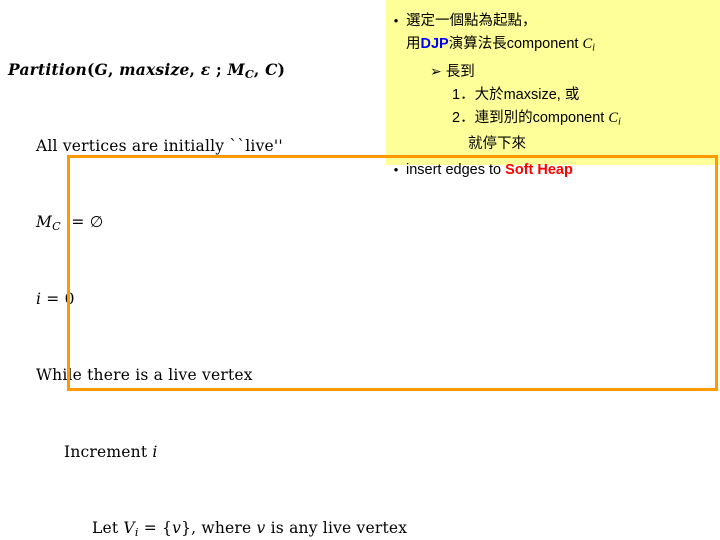 This screenshot has height=540, width=720. Describe the element at coordinates (497, 144) in the screenshot. I see `note-subitem-3: 就停下來` at that location.